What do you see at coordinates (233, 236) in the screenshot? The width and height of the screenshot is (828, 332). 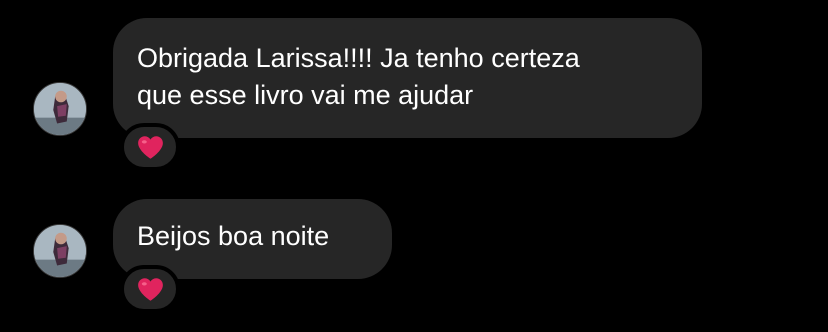 I see `message-text-line: Beijos boa noite` at bounding box center [233, 236].